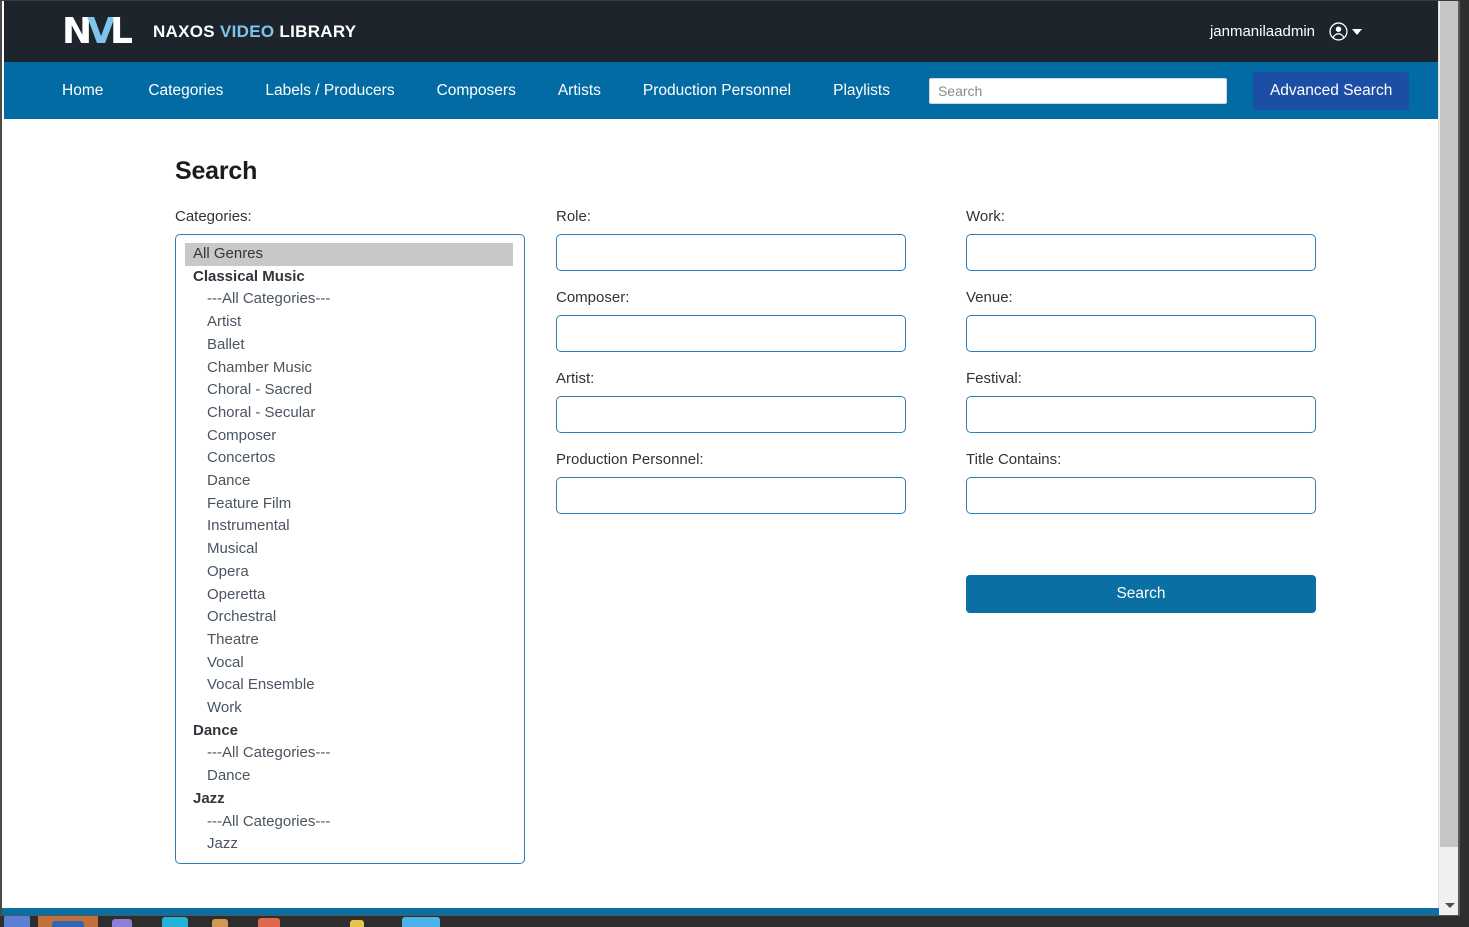  What do you see at coordinates (717, 90) in the screenshot?
I see `nav-item-production-personnel: Production Personnel` at bounding box center [717, 90].